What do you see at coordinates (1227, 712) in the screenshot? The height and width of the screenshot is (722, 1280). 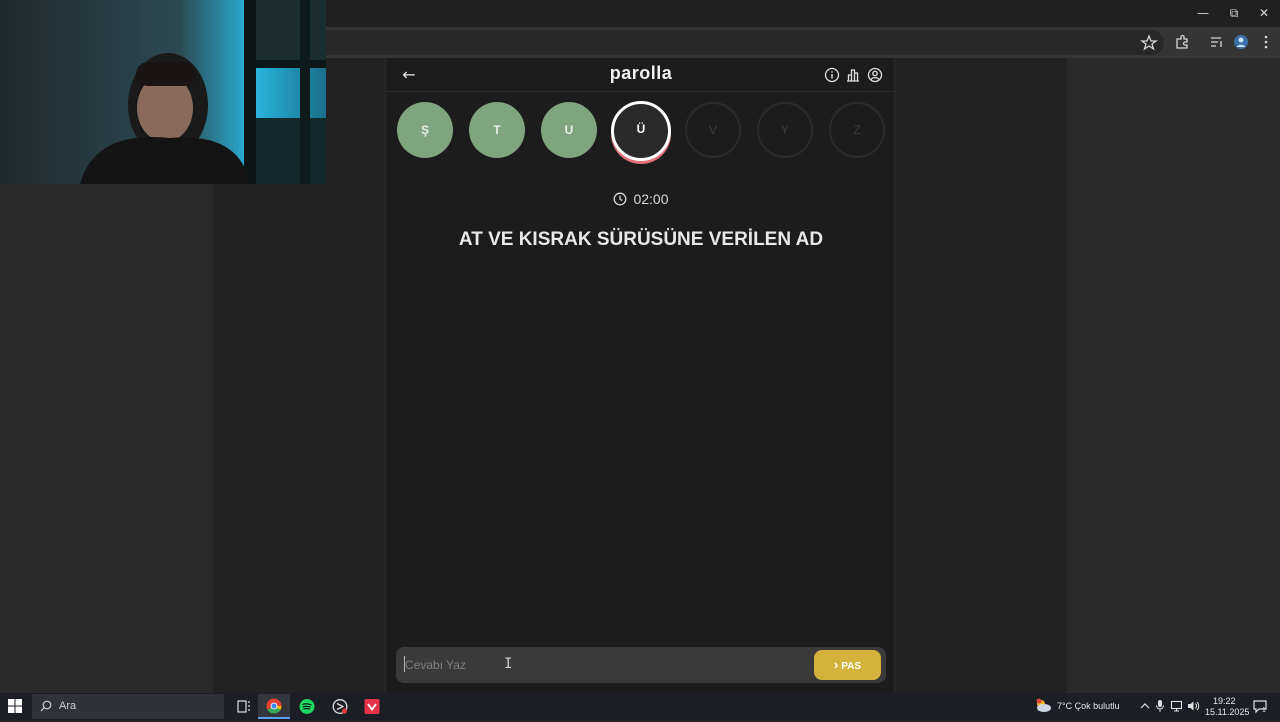 I see `clock-date: 15.11.2025` at bounding box center [1227, 712].